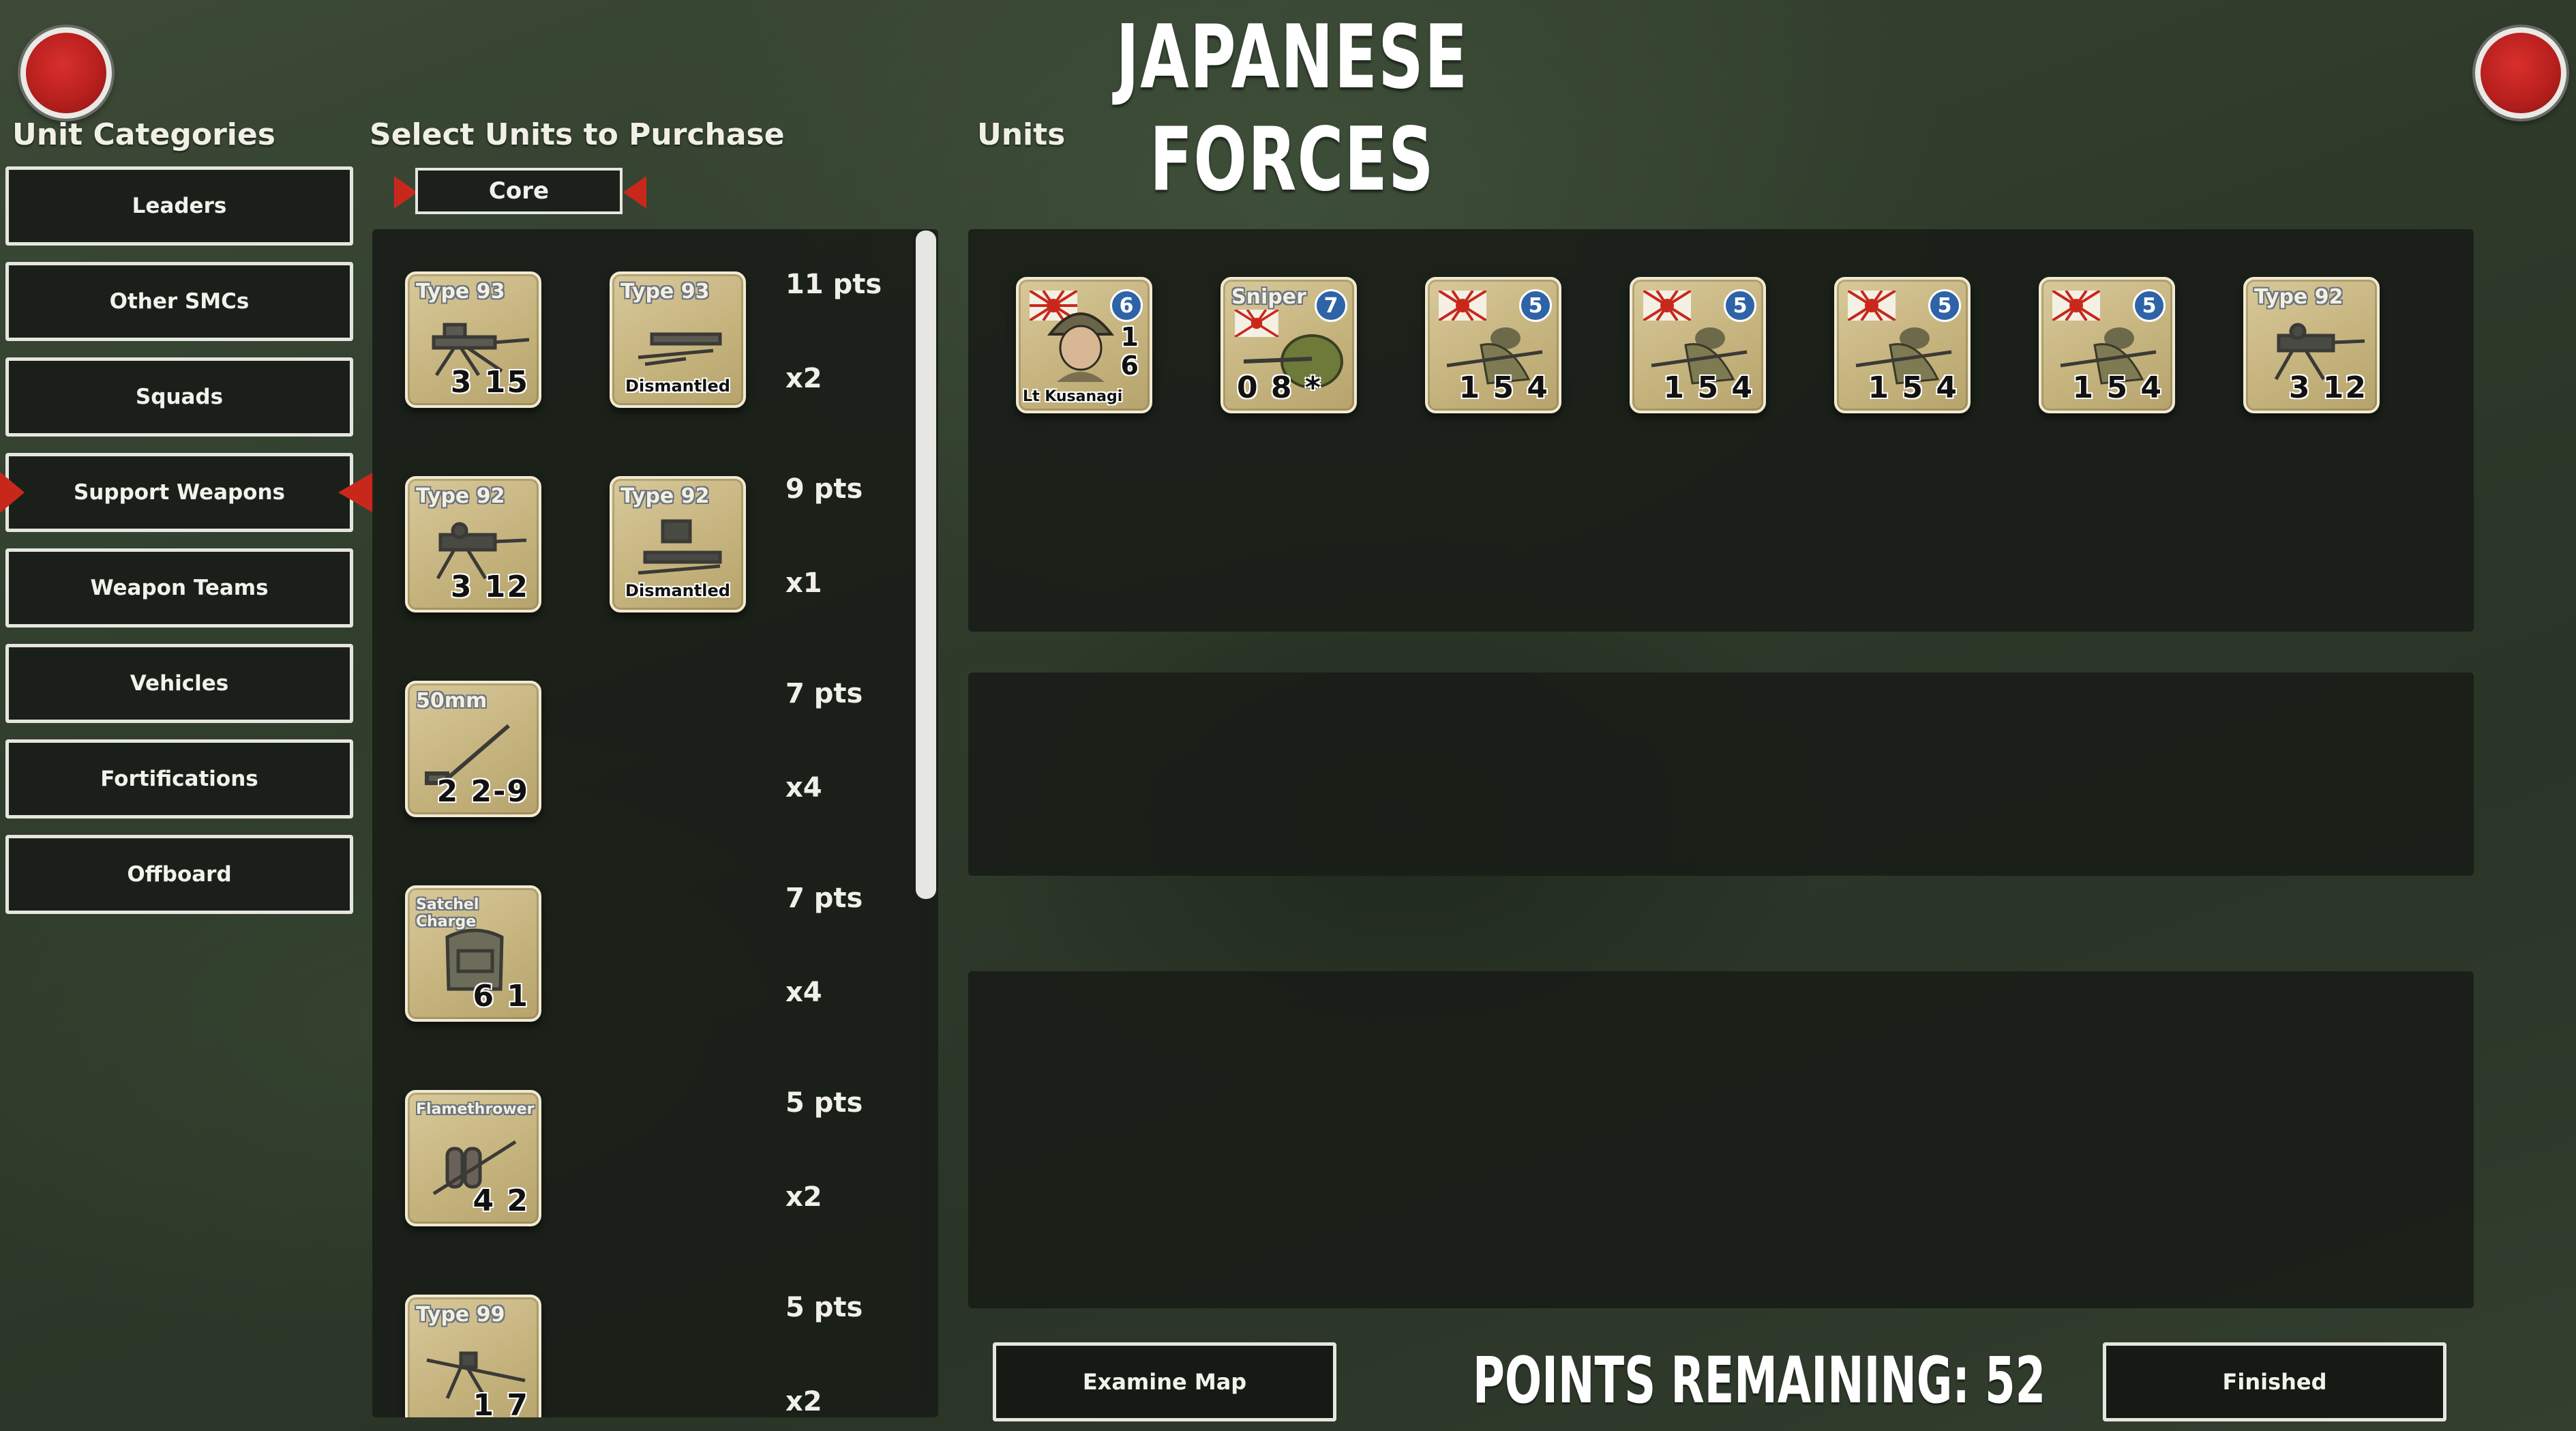  Describe the element at coordinates (473, 1158) in the screenshot. I see `counter-flamethrower: Flamethrower 4 2` at that location.